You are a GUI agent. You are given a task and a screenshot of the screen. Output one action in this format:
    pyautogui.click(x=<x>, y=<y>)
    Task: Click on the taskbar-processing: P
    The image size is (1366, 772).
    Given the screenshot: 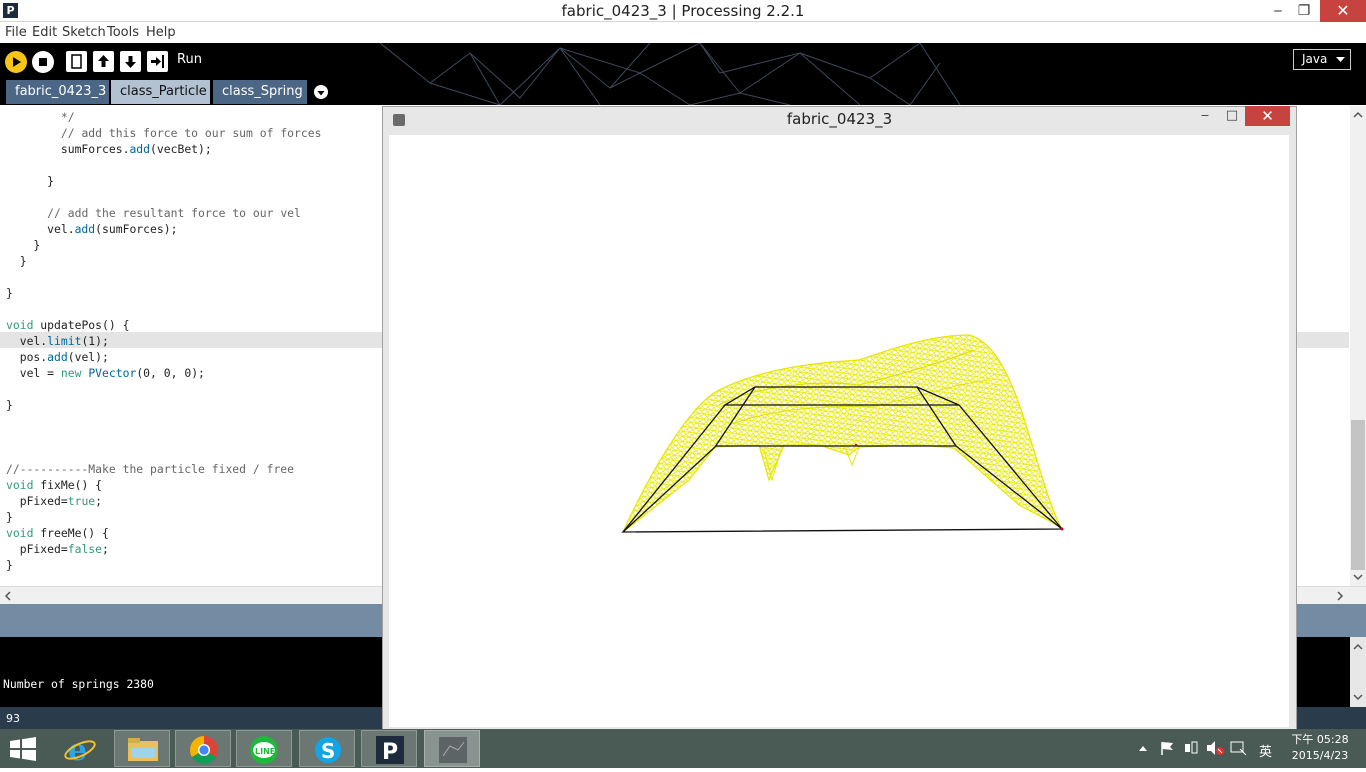 What is the action you would take?
    pyautogui.click(x=389, y=748)
    